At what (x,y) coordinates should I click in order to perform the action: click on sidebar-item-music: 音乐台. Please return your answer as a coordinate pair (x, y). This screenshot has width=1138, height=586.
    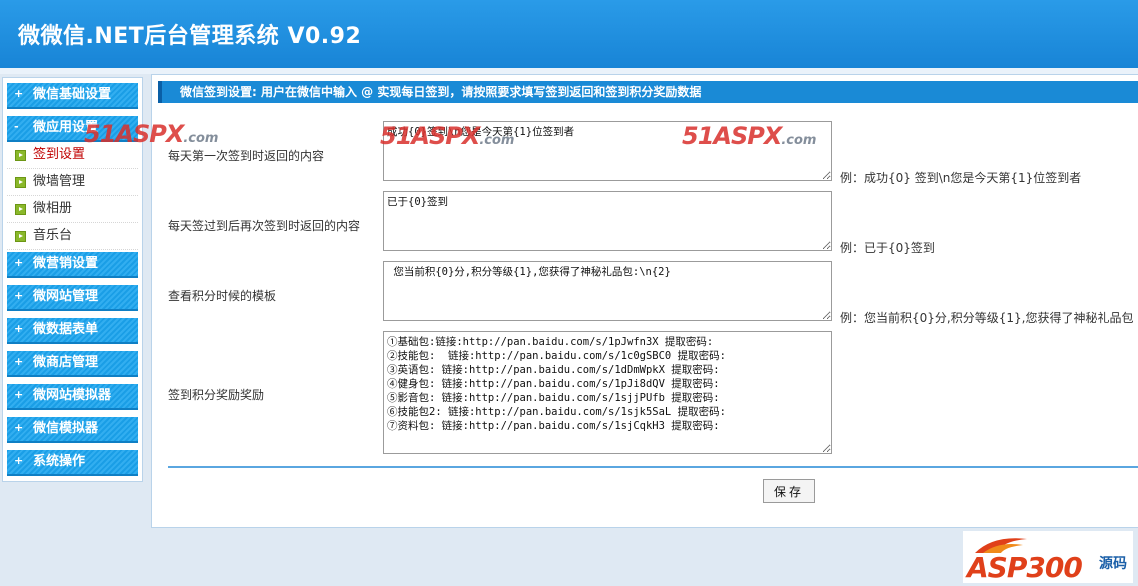
    Looking at the image, I should click on (72, 236).